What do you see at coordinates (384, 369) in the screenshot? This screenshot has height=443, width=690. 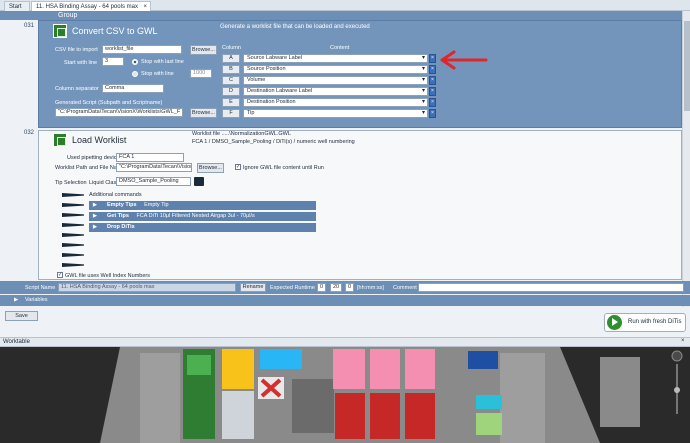 I see `labware-pink-plates` at bounding box center [384, 369].